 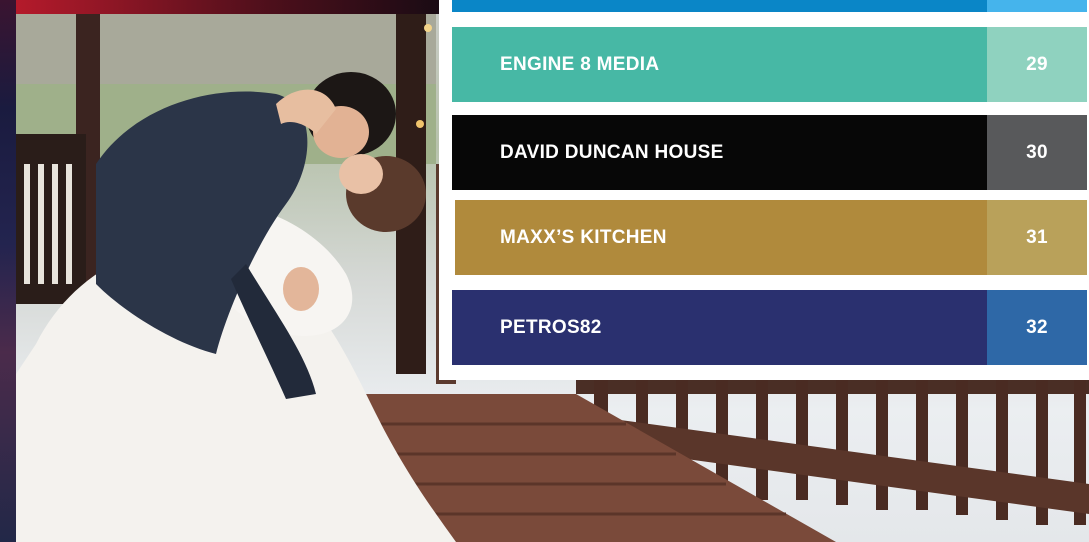 What do you see at coordinates (1037, 152) in the screenshot?
I see `directory-page-number: 30` at bounding box center [1037, 152].